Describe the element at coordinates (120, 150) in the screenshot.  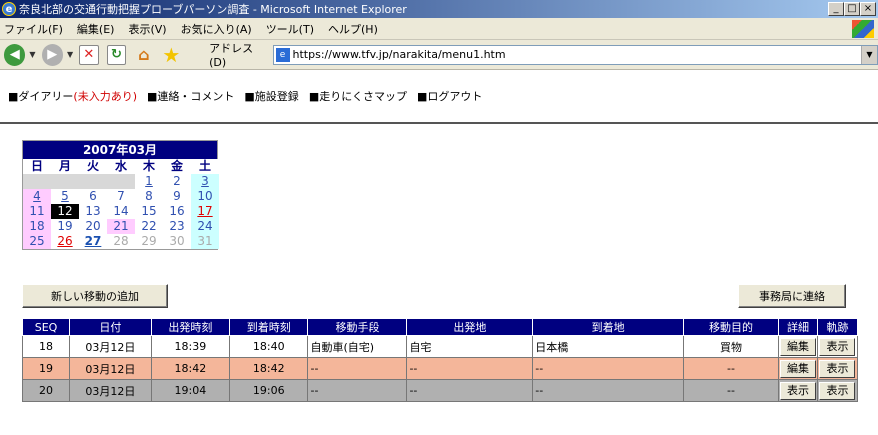
I see `calendar-title: 2007年03月` at that location.